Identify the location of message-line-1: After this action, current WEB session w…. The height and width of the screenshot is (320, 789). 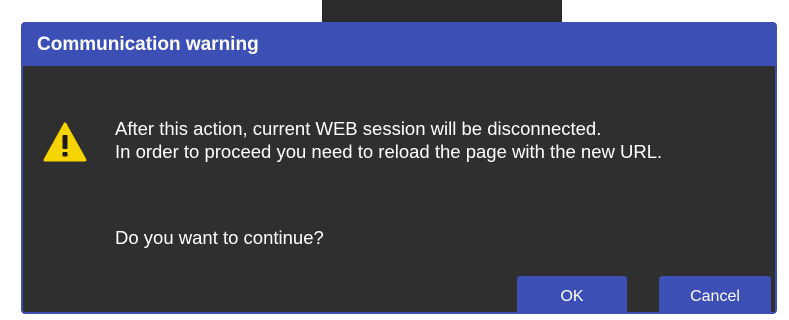
(358, 128).